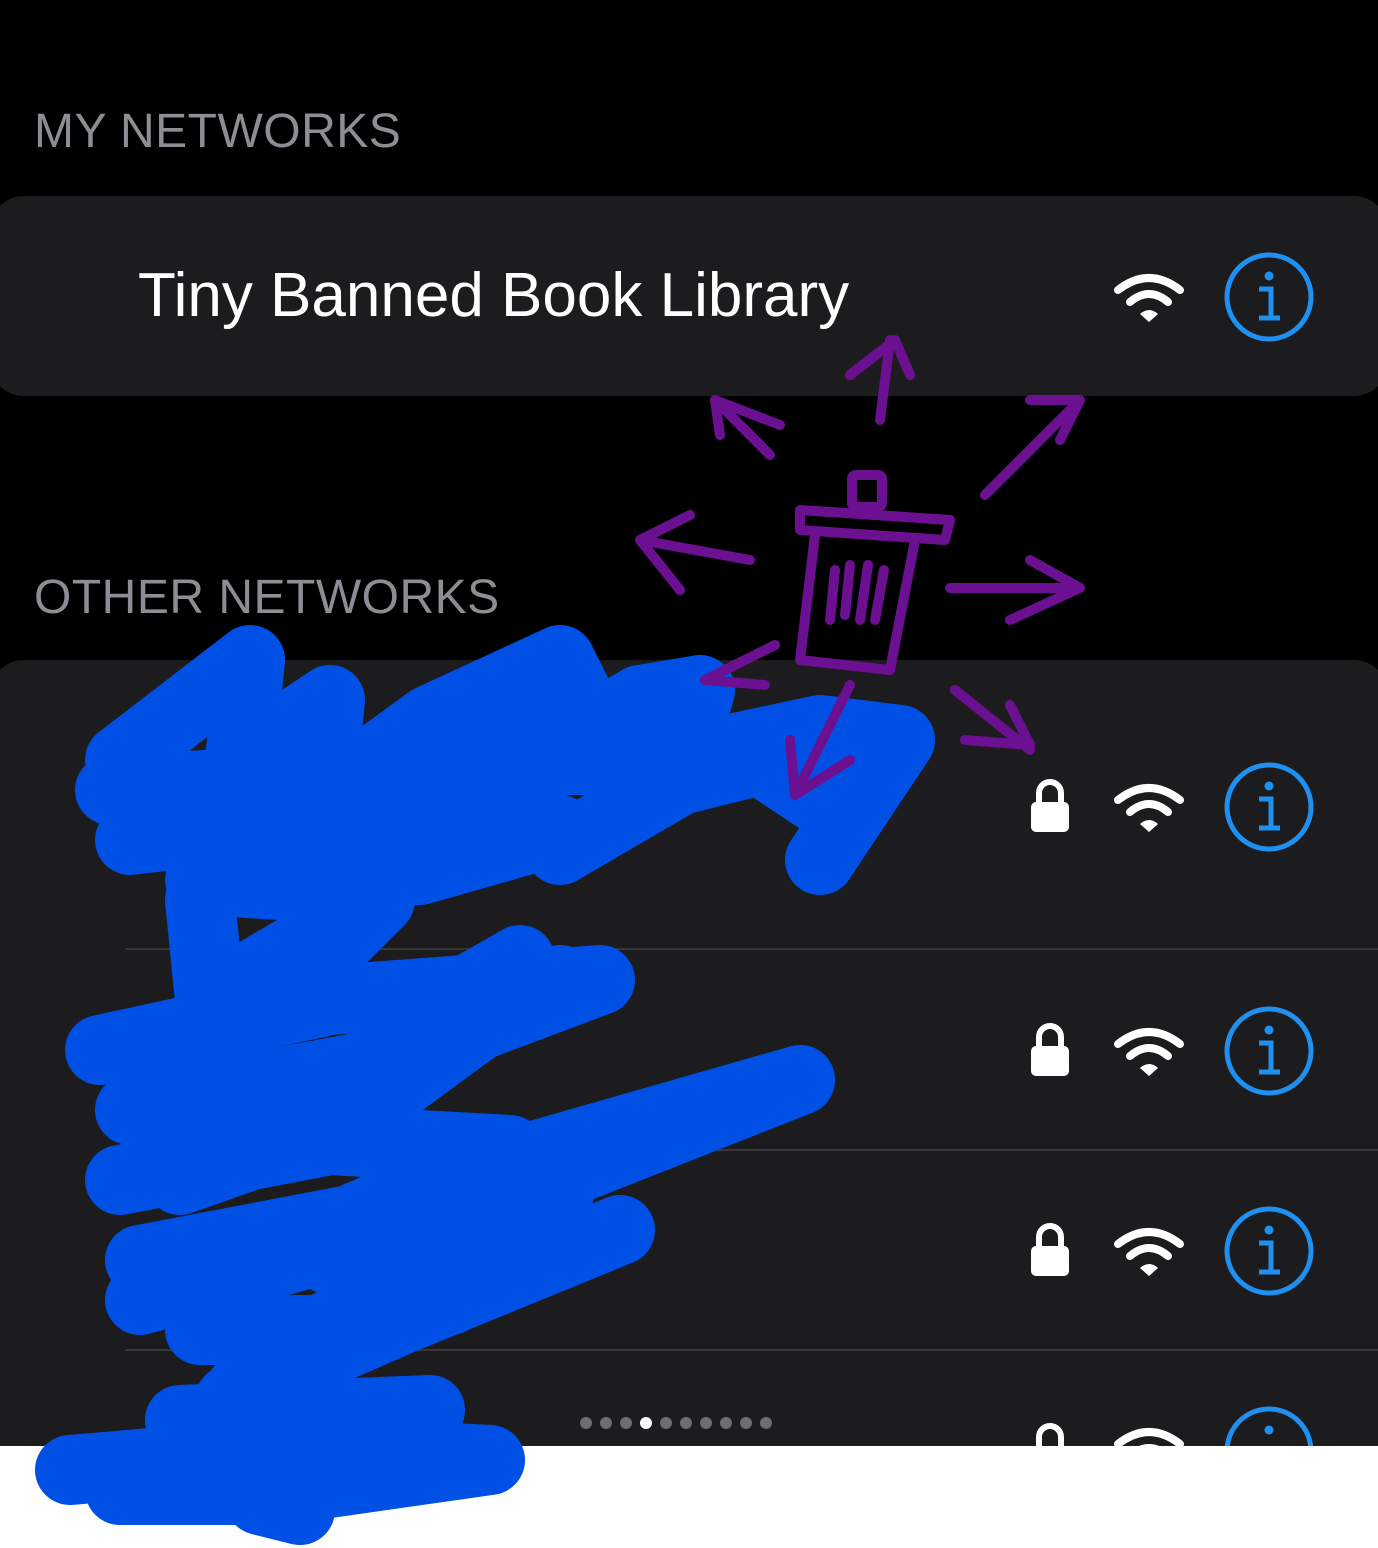 The width and height of the screenshot is (1378, 1548). I want to click on my-networks-header: MY NETWORKS, so click(218, 131).